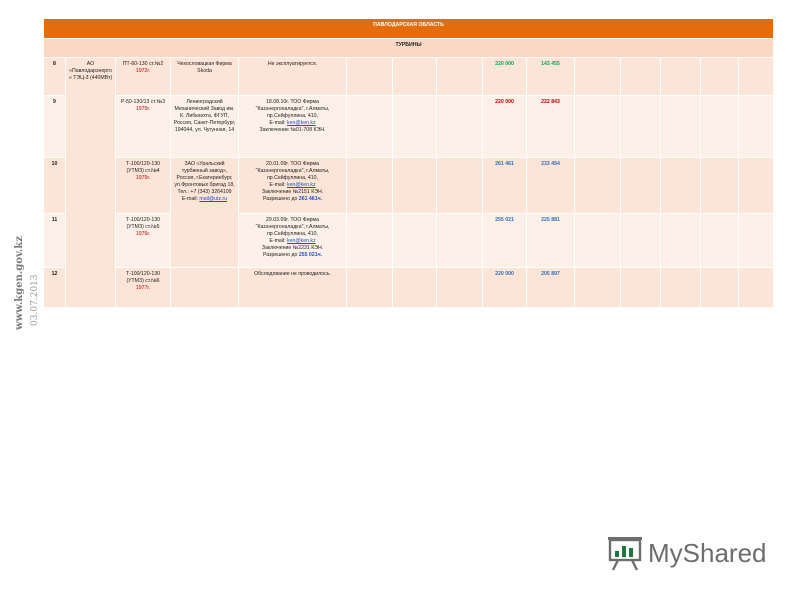 The width and height of the screenshot is (800, 600). What do you see at coordinates (408, 28) in the screenshot?
I see `region-header: ПАВЛОДАРСКАЯ ОБЛАСТЬ` at bounding box center [408, 28].